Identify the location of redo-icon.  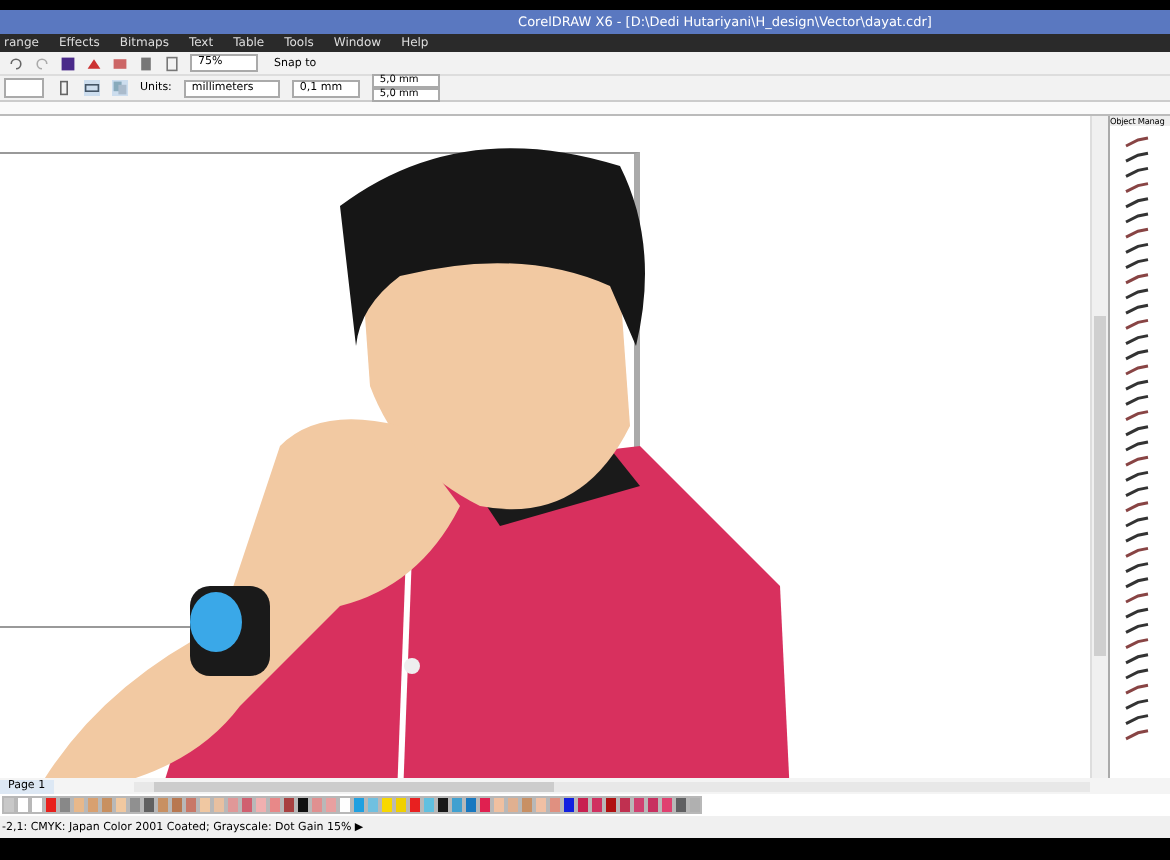
(42, 63).